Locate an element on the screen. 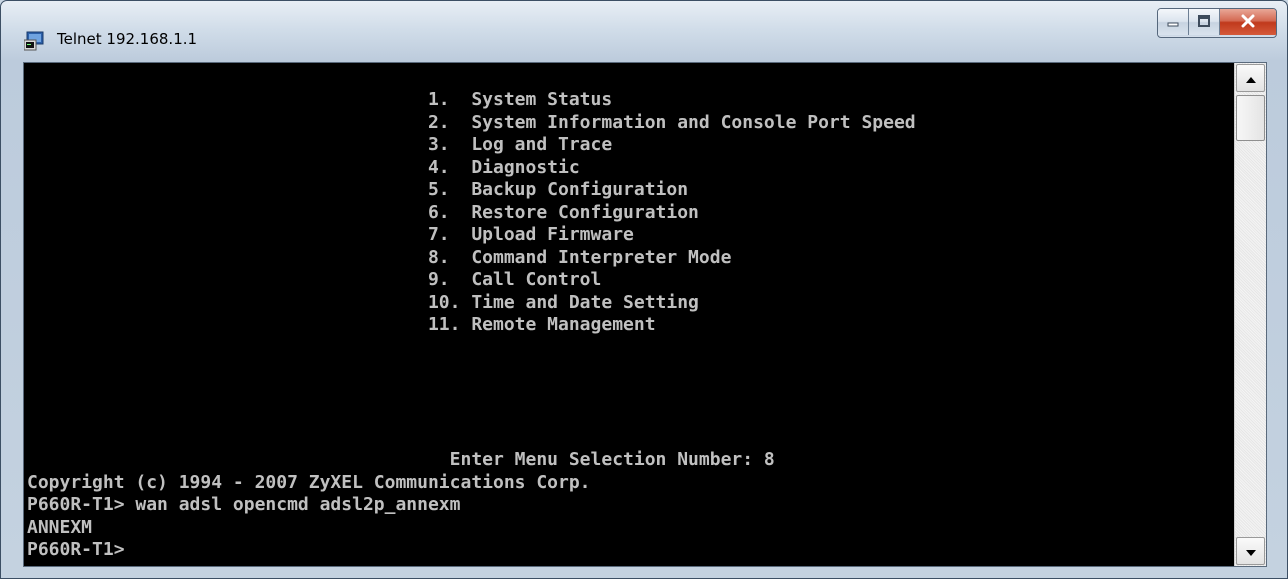 Image resolution: width=1288 pixels, height=579 pixels. scroll-down-arrow-icon is located at coordinates (1250, 551).